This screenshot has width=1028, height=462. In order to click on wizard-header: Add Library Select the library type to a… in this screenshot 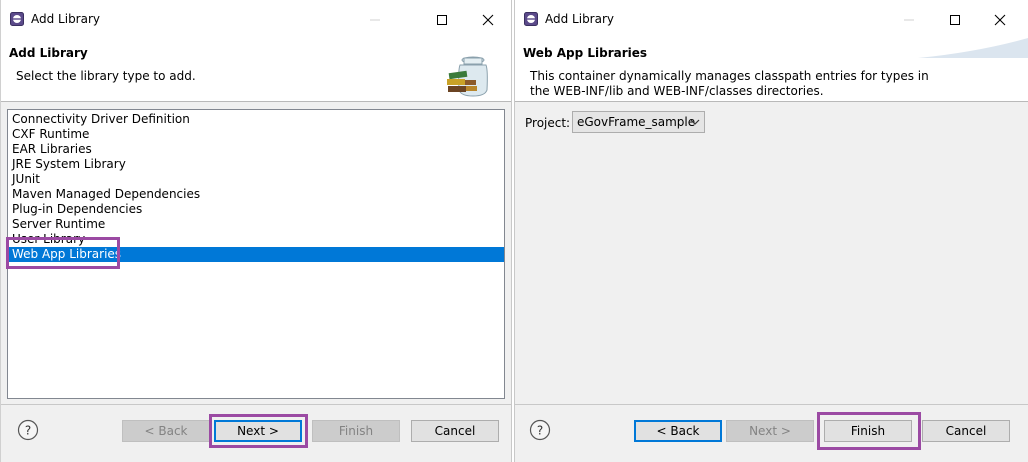, I will do `click(256, 70)`.